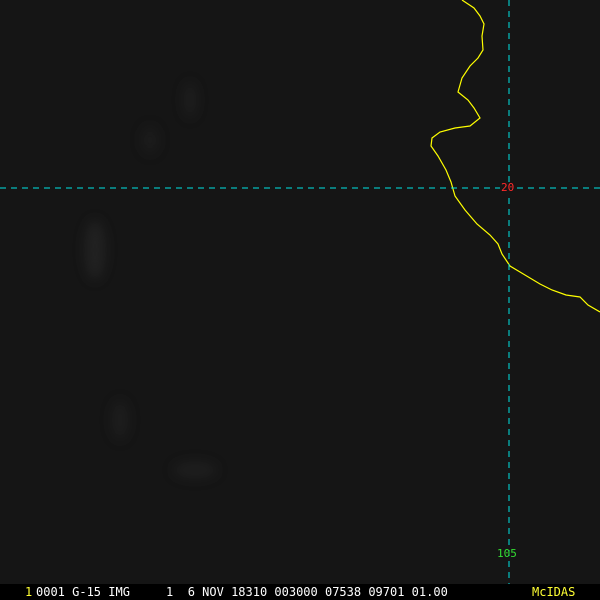 This screenshot has height=600, width=600. Describe the element at coordinates (29, 592) in the screenshot. I see `frame-number: 1` at that location.